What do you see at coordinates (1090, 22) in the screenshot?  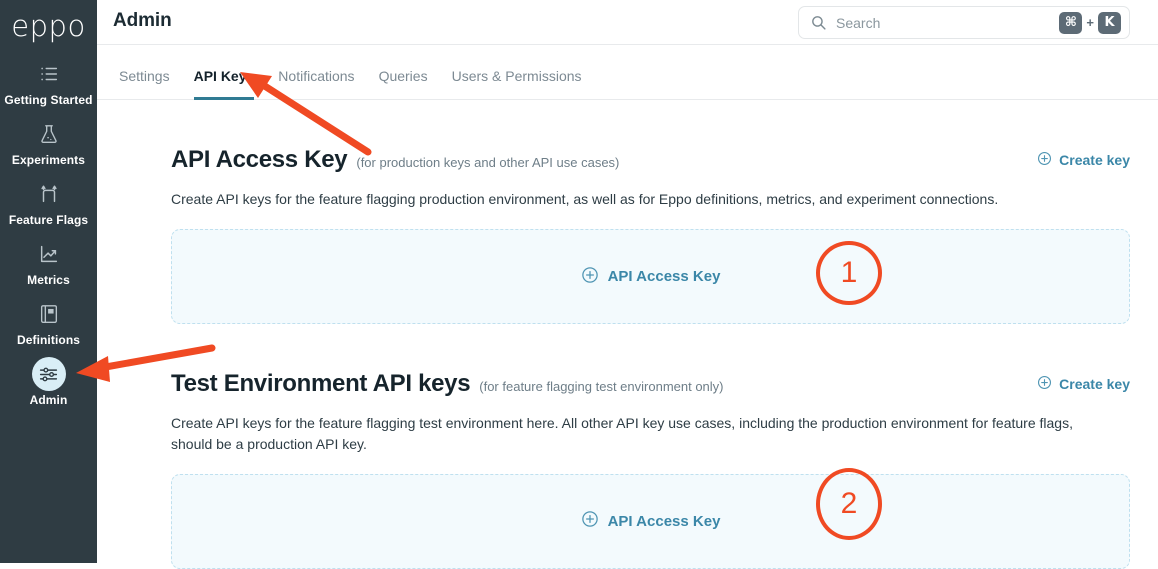 I see `shortcut-plus: +` at bounding box center [1090, 22].